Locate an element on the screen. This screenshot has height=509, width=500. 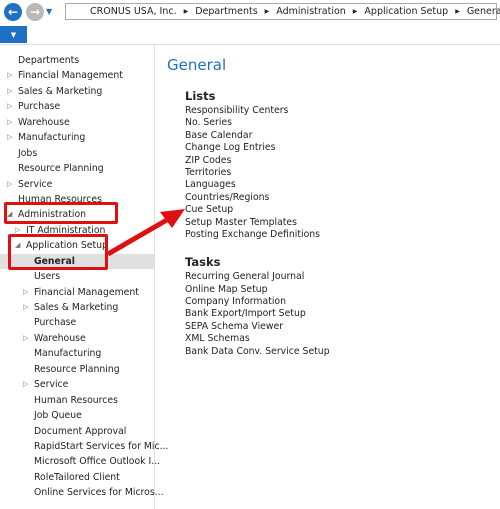
arrow-head is located at coordinates (172, 218).